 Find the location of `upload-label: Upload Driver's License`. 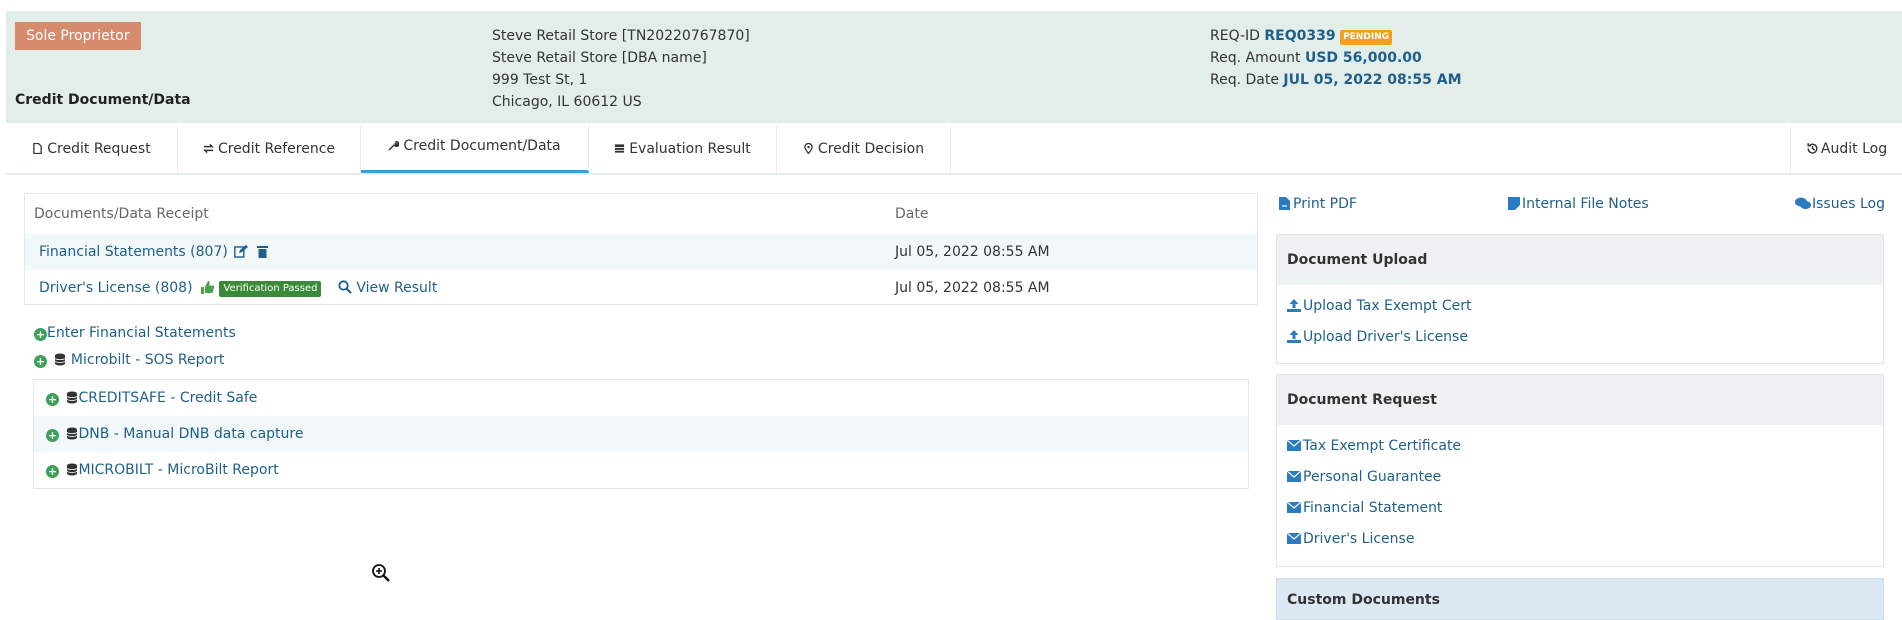

upload-label: Upload Driver's License is located at coordinates (1385, 337).